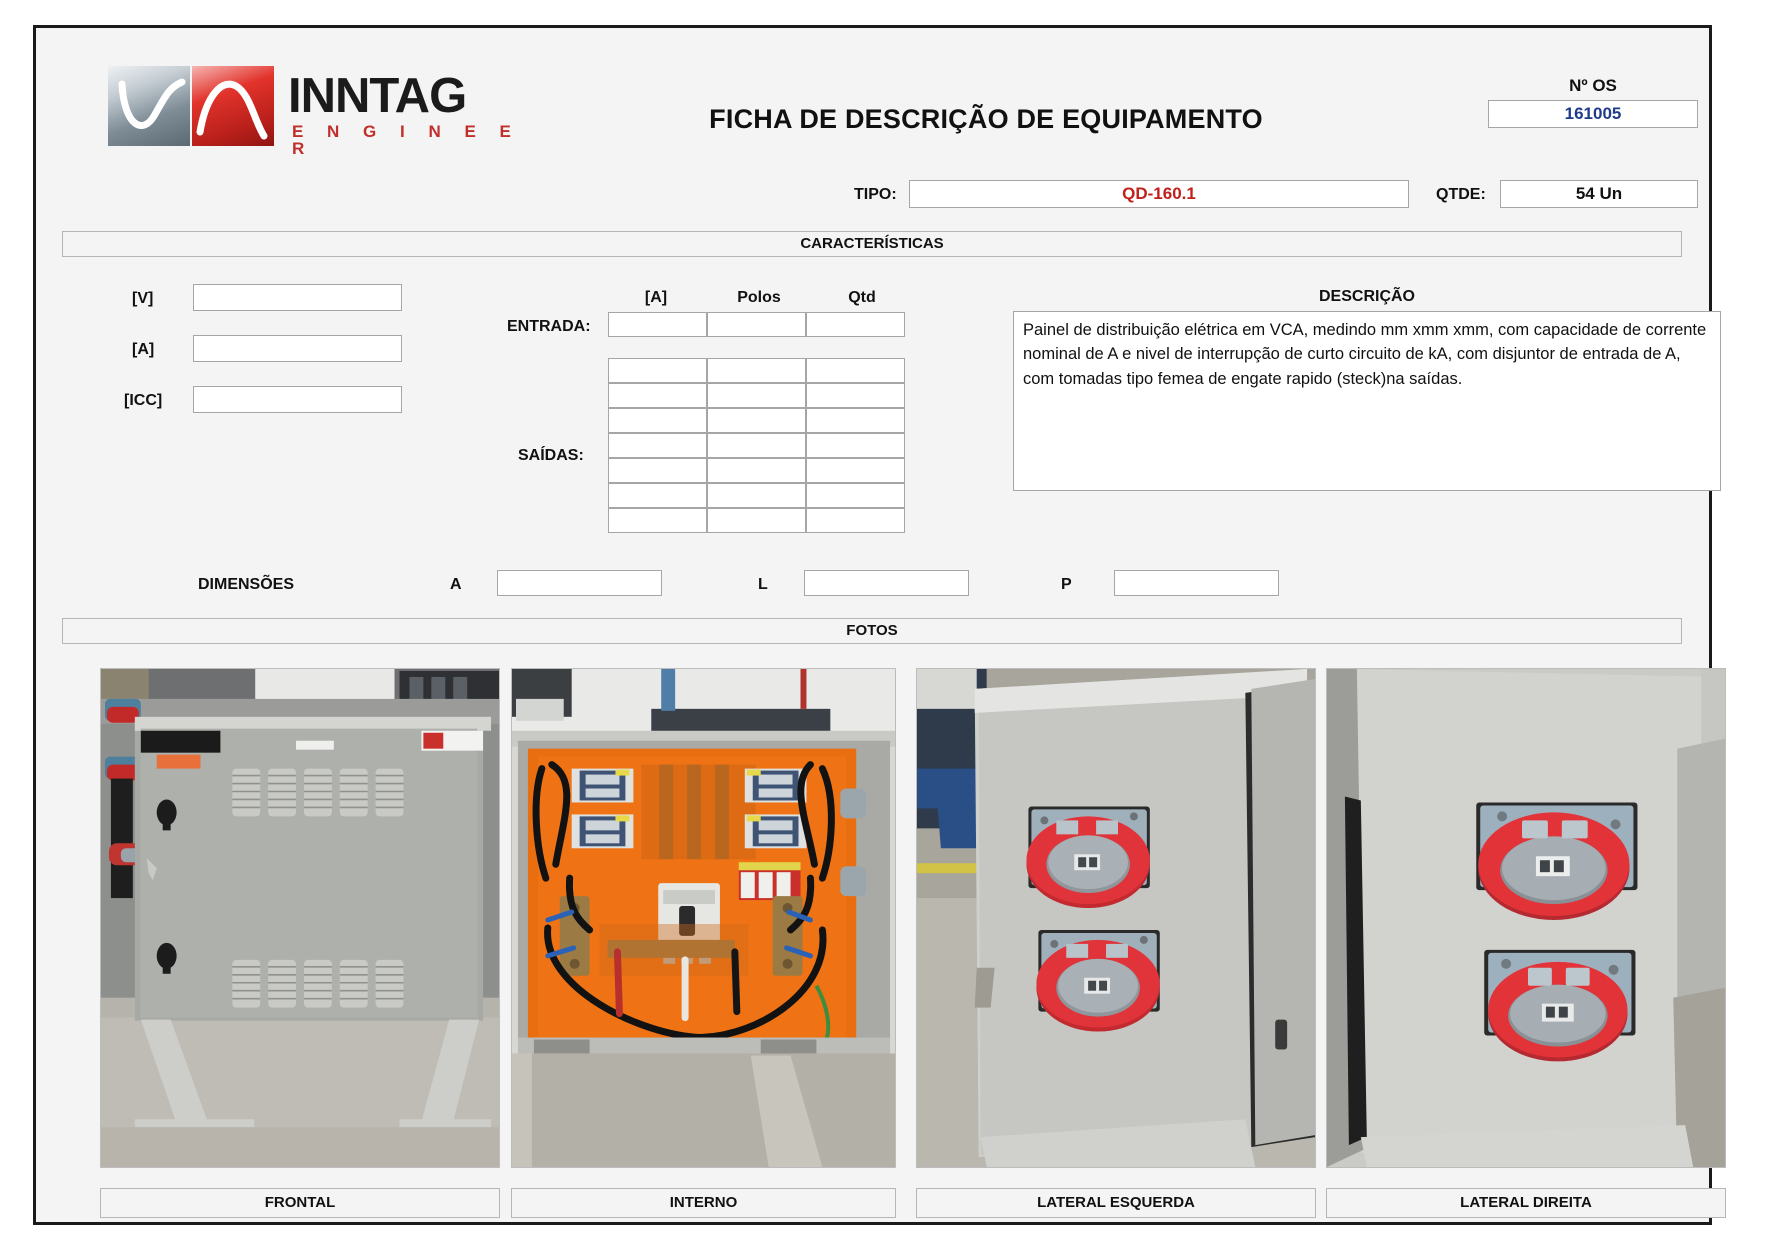 This screenshot has height=1253, width=1772. What do you see at coordinates (297, 399) in the screenshot?
I see `icc-input` at bounding box center [297, 399].